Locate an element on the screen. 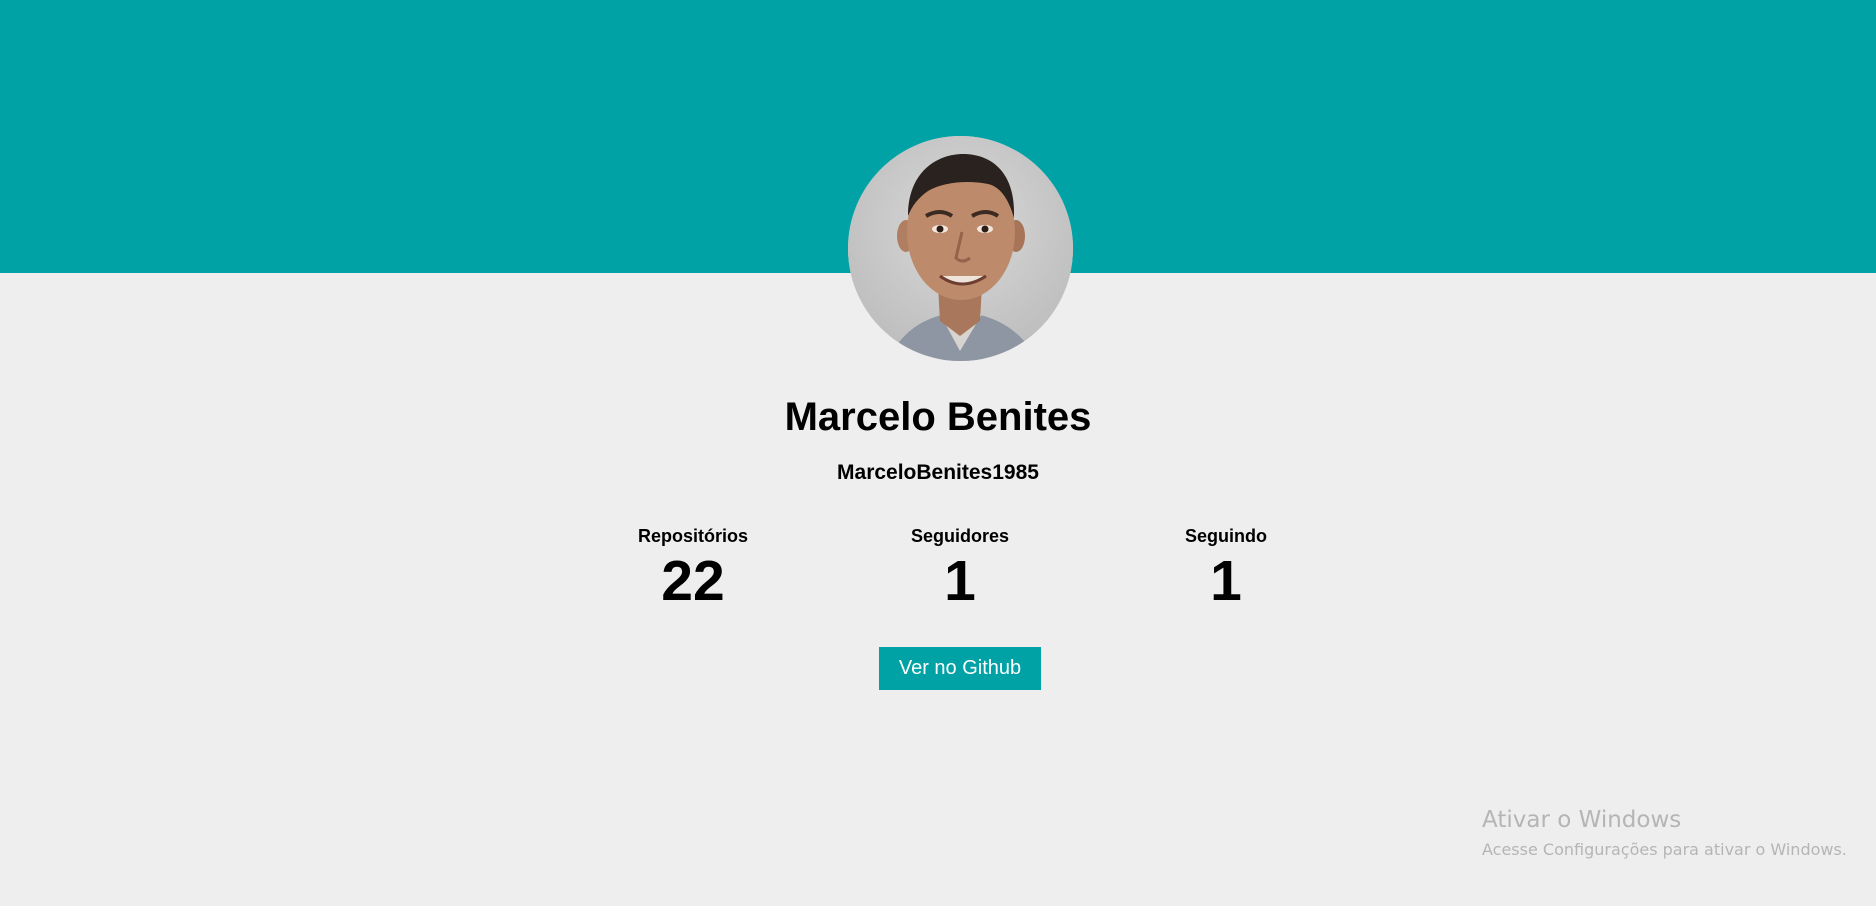  profile-username: MarceloBenites1985 is located at coordinates (938, 472).